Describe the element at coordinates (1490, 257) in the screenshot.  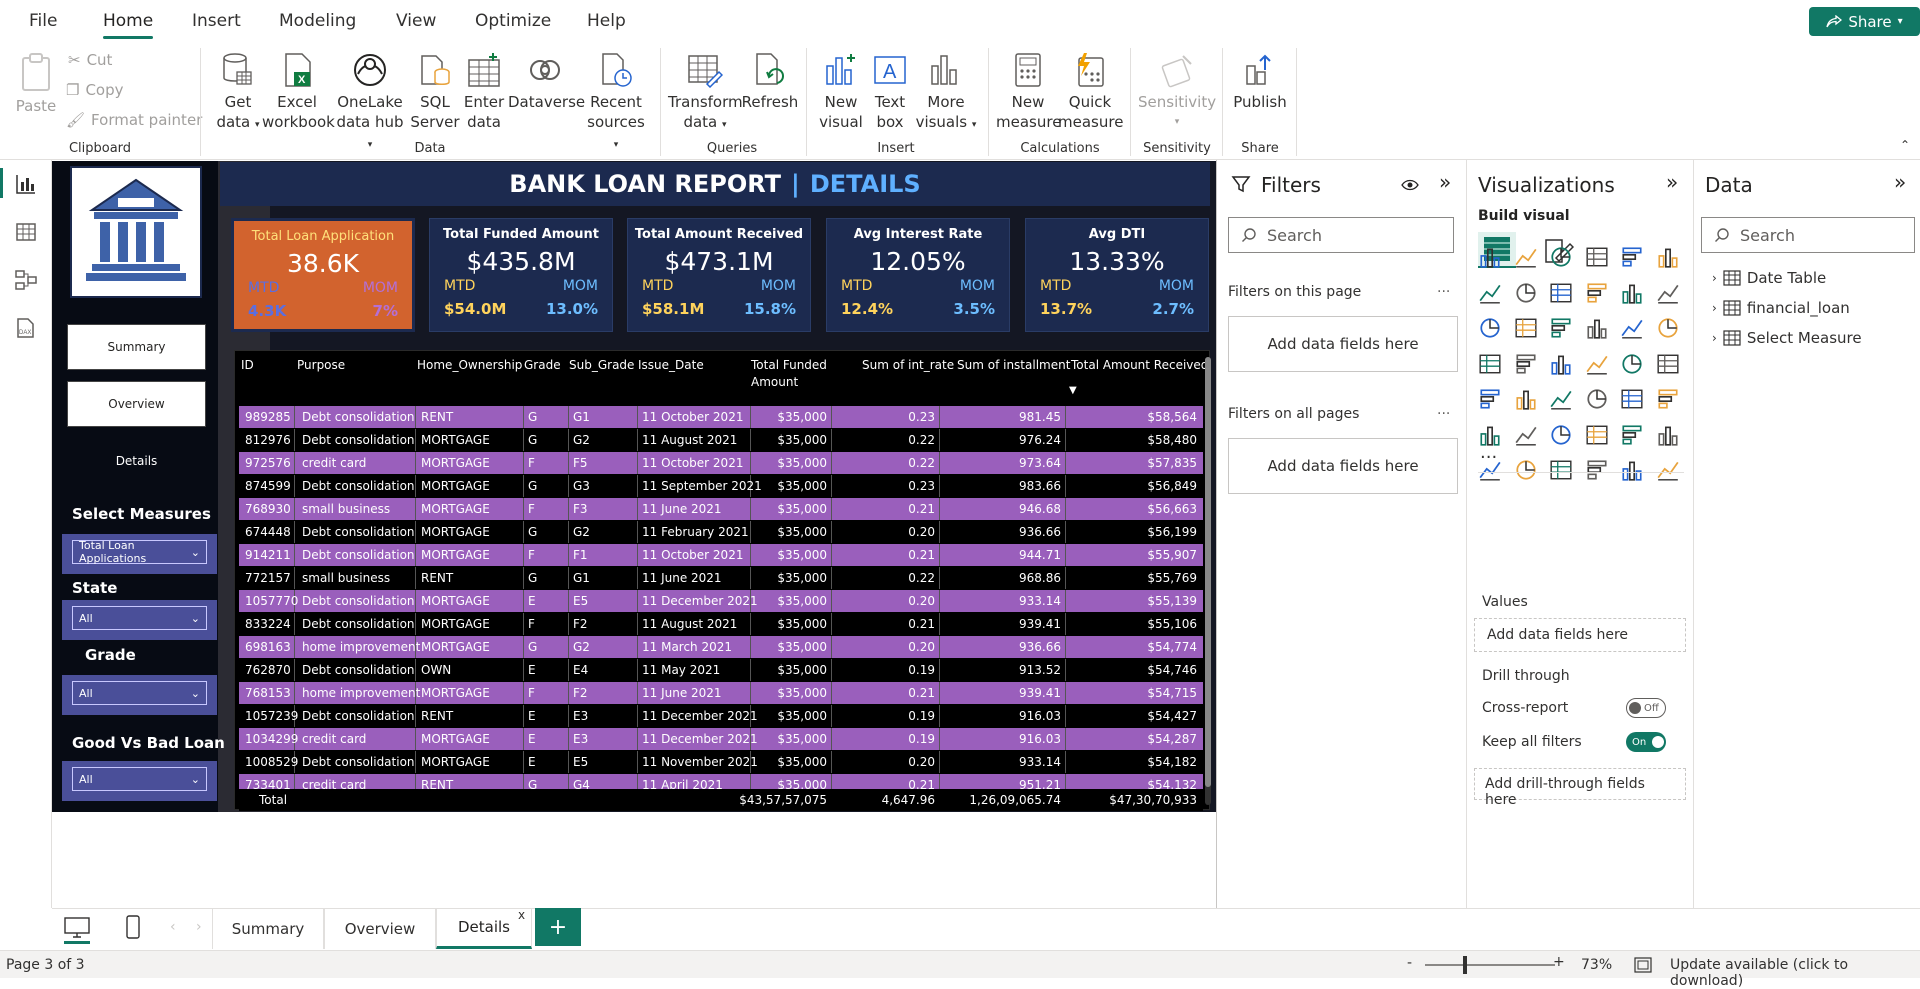
I see `stacked-bar-icon` at that location.